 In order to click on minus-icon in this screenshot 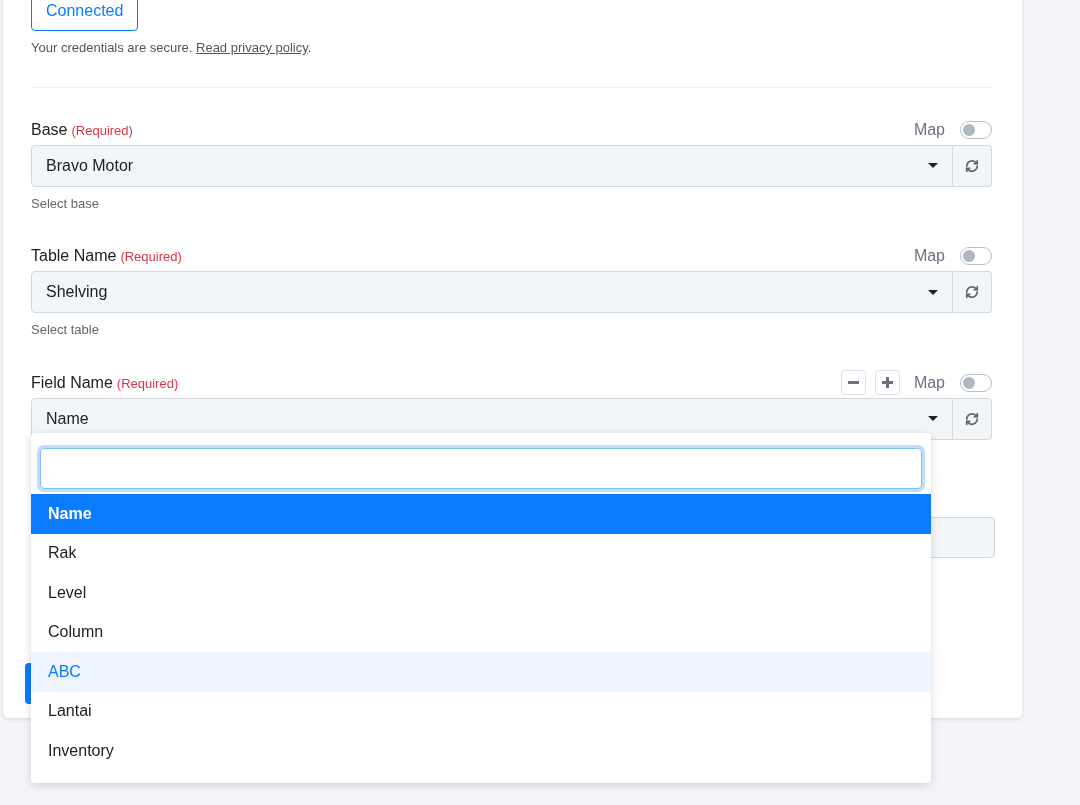, I will do `click(853, 382)`.